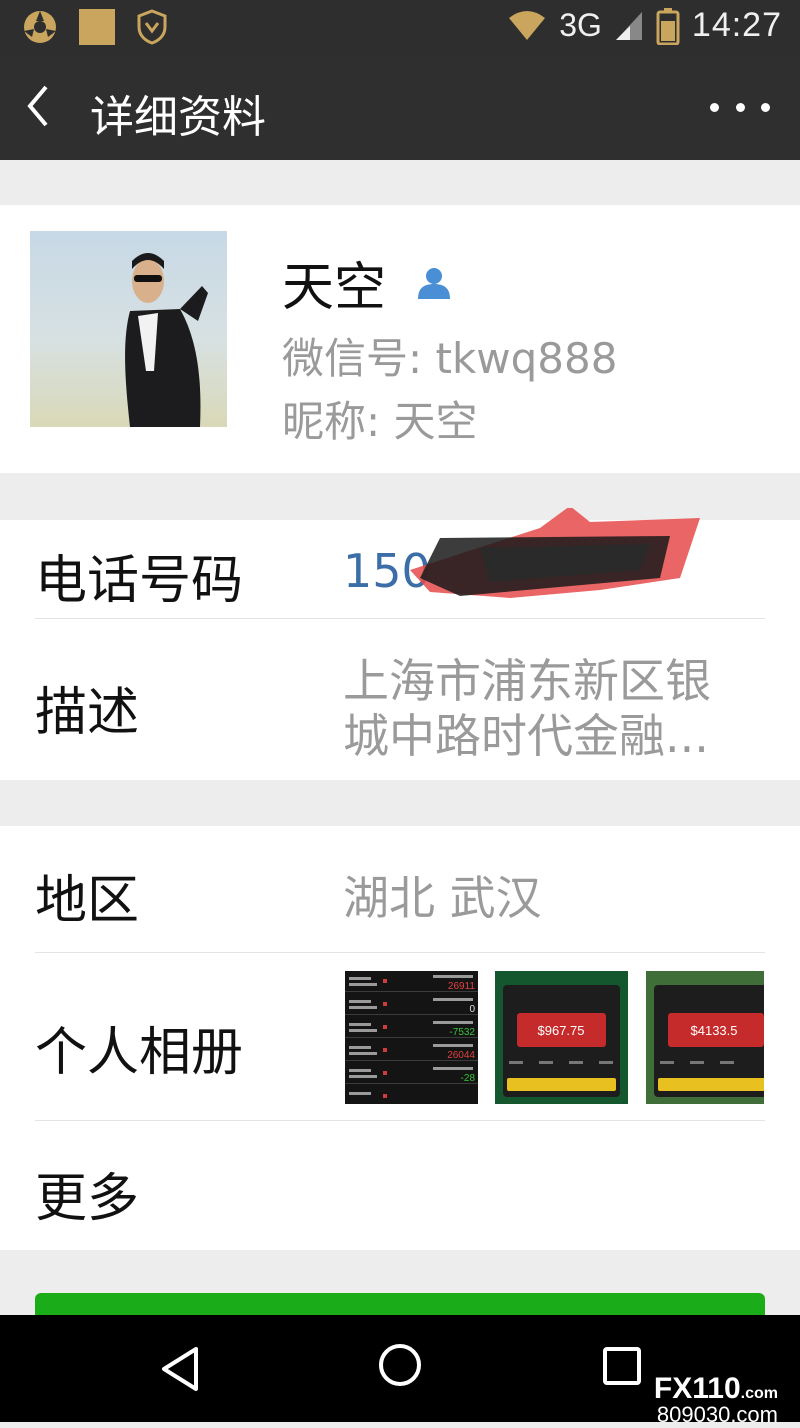  I want to click on notification-square-icon, so click(97, 27).